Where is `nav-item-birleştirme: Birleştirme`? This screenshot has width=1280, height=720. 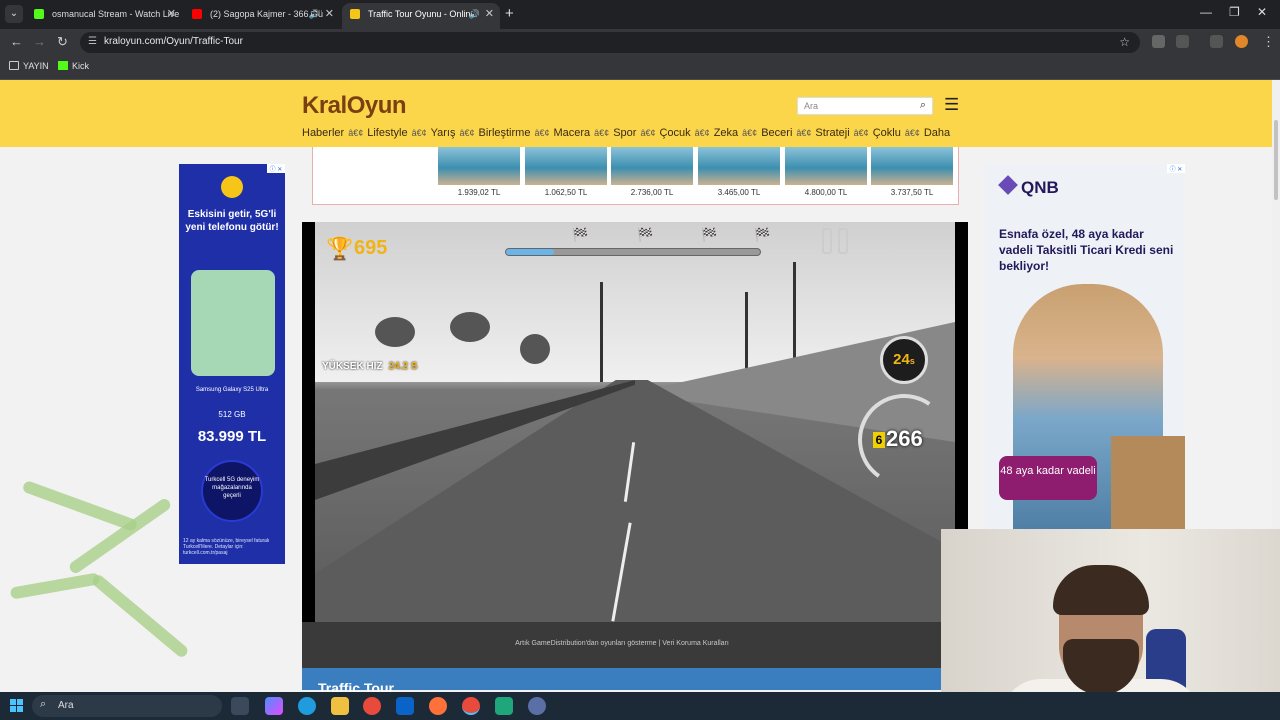
nav-item-birleştirme: Birleştirme is located at coordinates (505, 133).